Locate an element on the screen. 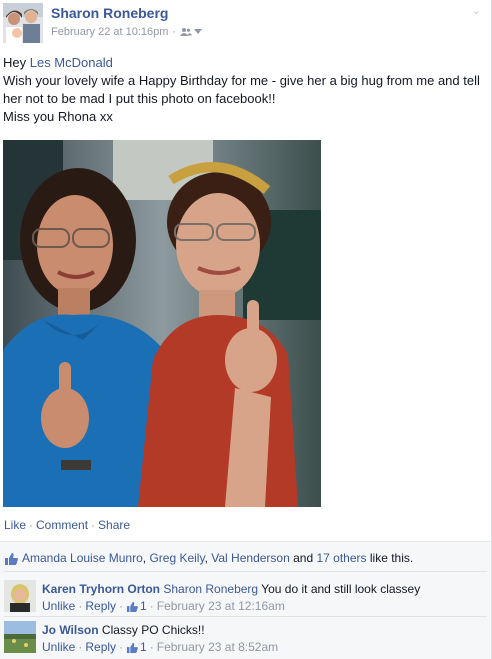  liker-name: Val Henderson is located at coordinates (250, 558).